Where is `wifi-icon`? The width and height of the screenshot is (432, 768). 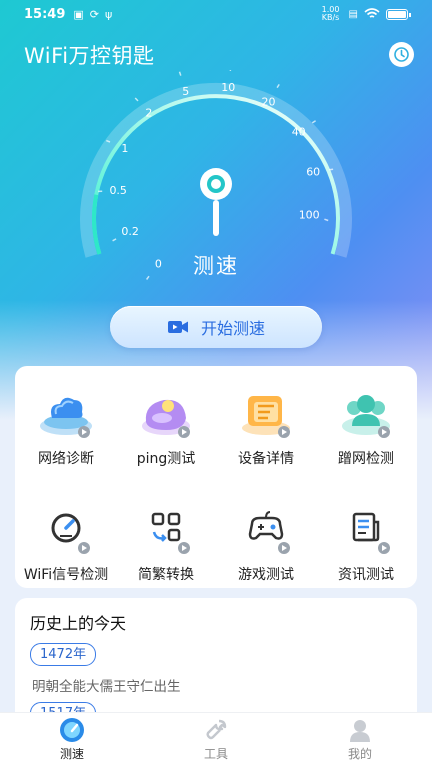 wifi-icon is located at coordinates (372, 13).